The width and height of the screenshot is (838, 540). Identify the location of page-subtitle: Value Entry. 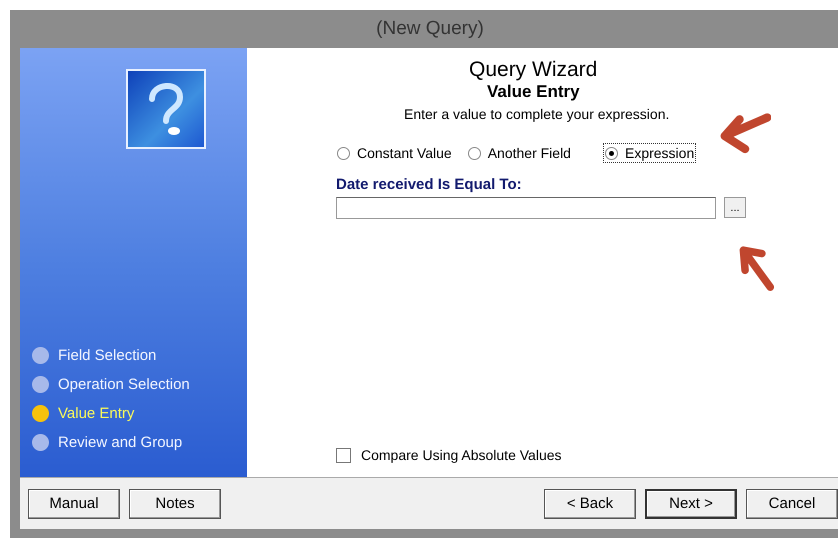
(533, 92).